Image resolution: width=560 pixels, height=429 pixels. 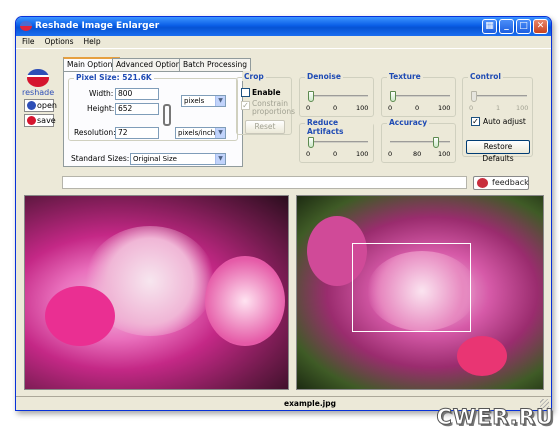 What do you see at coordinates (38, 92) in the screenshot?
I see `logo-text: reshade` at bounding box center [38, 92].